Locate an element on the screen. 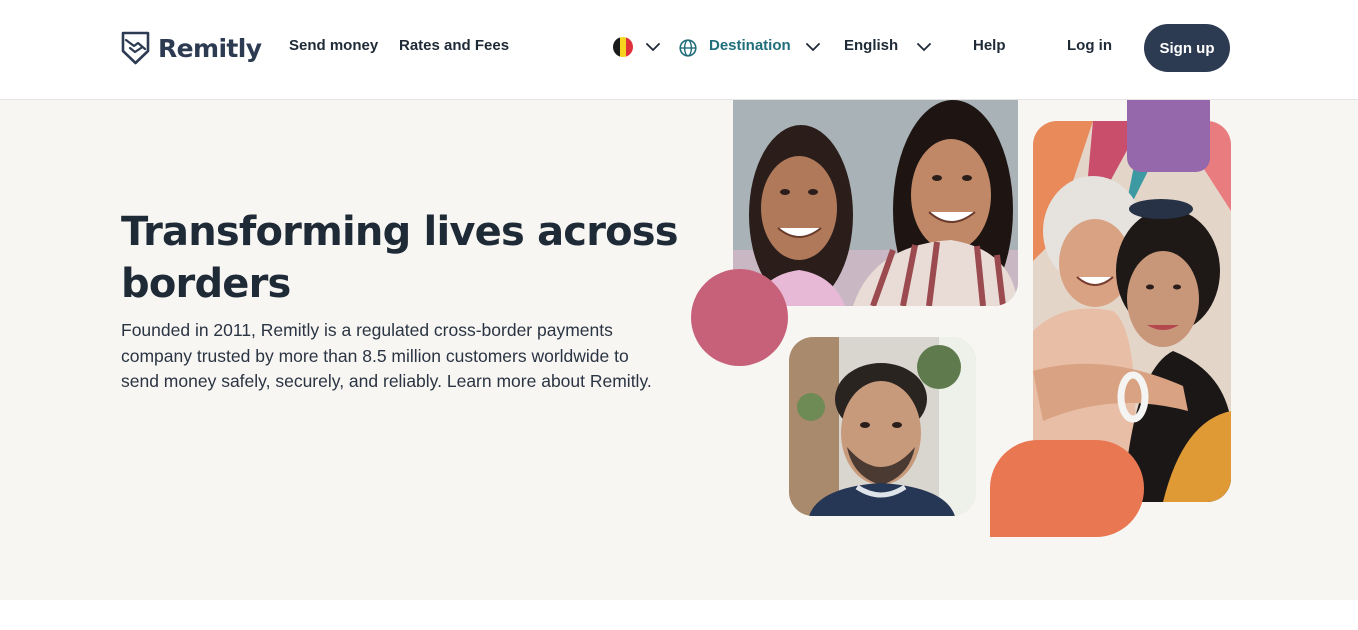 Image resolution: width=1358 pixels, height=630 pixels. photo-two-women is located at coordinates (875, 203).